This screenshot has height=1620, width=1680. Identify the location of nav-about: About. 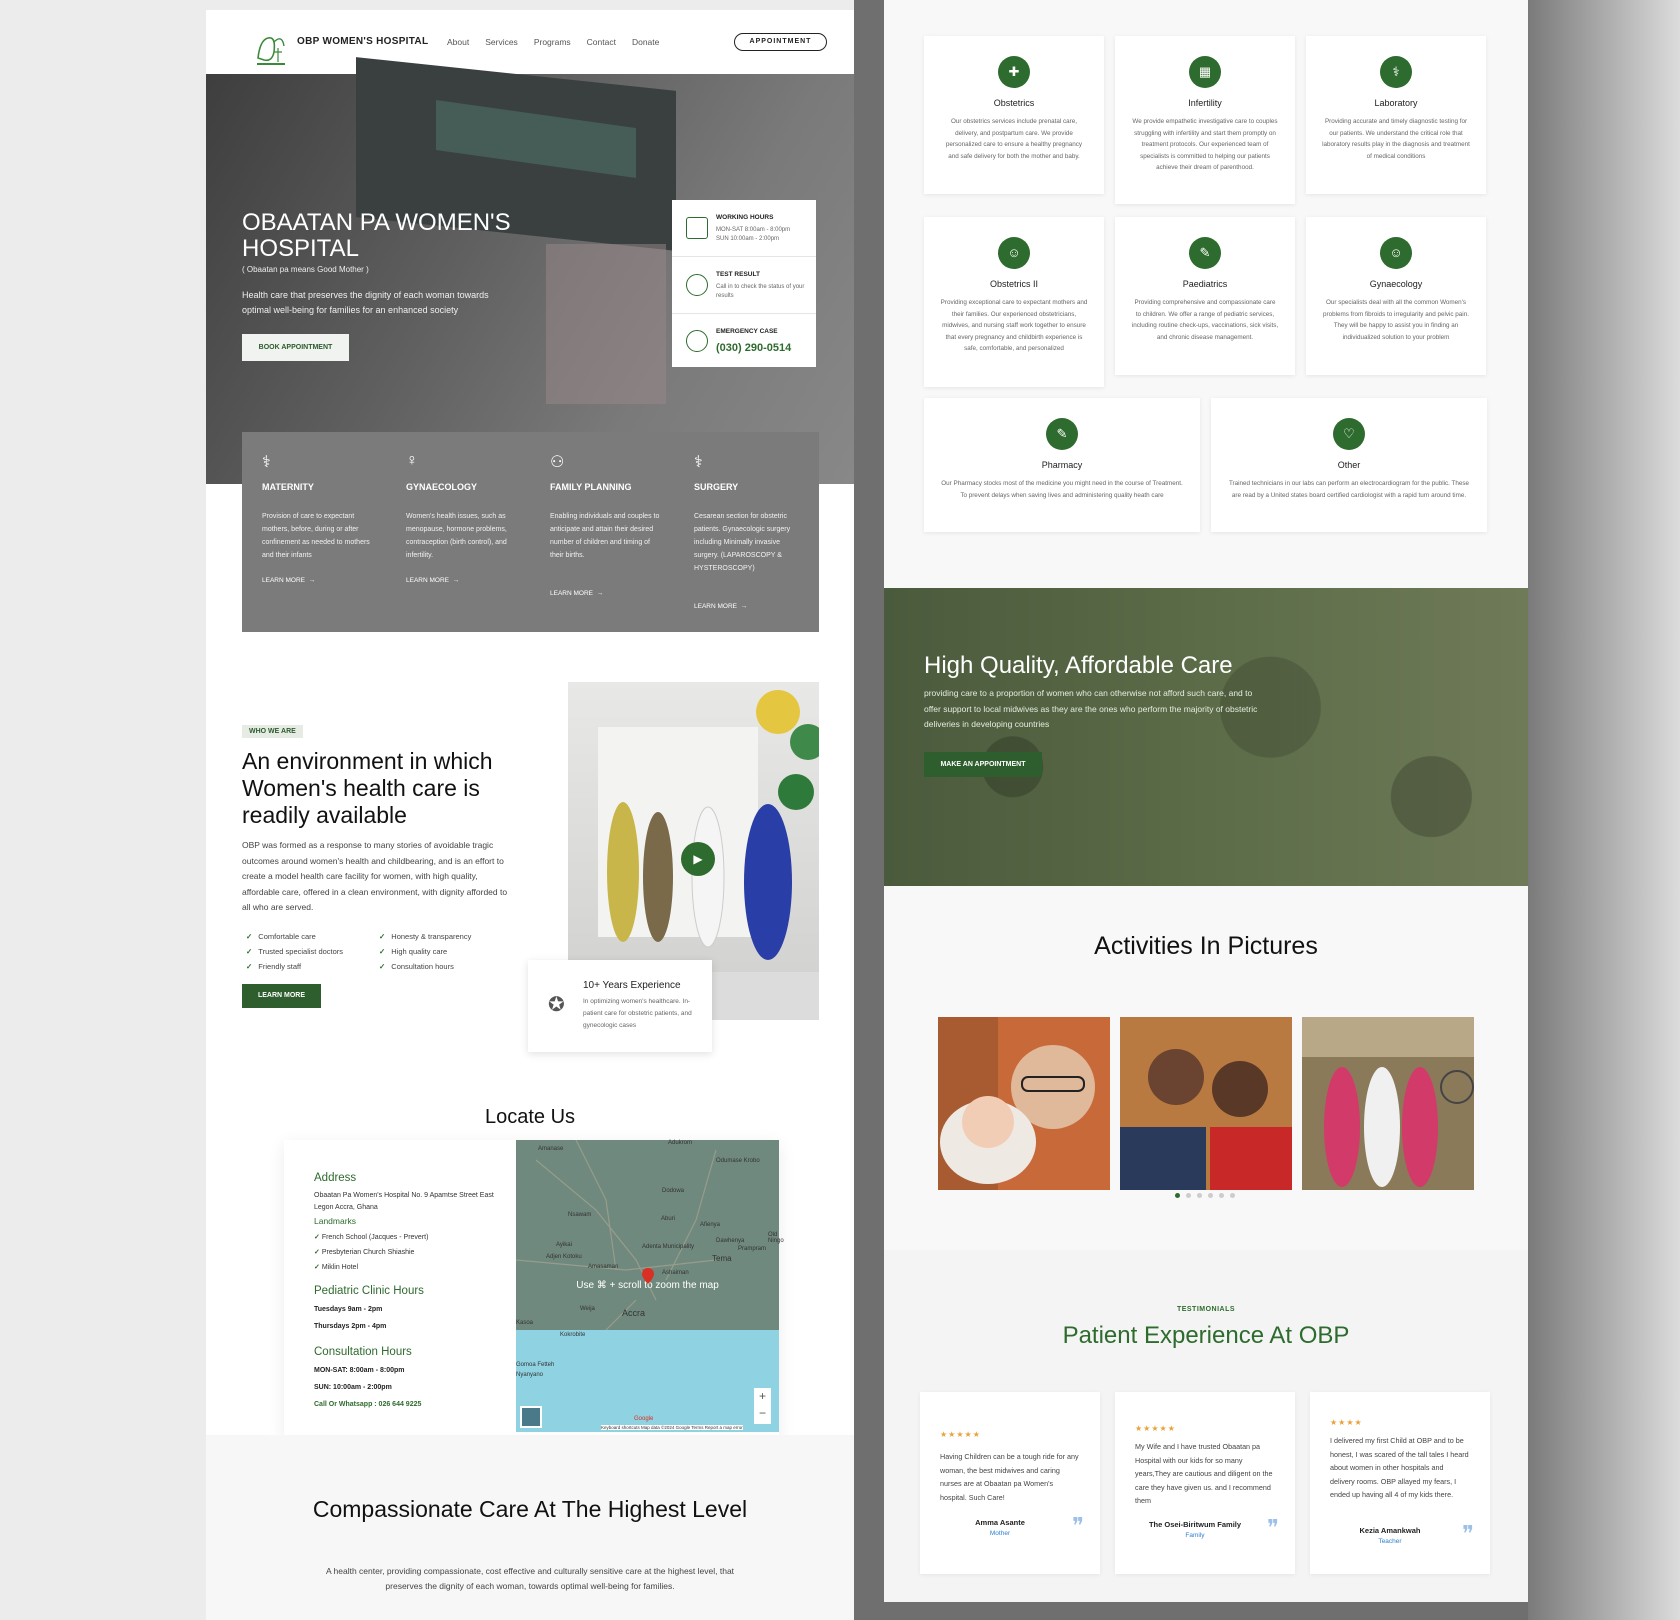
(458, 42).